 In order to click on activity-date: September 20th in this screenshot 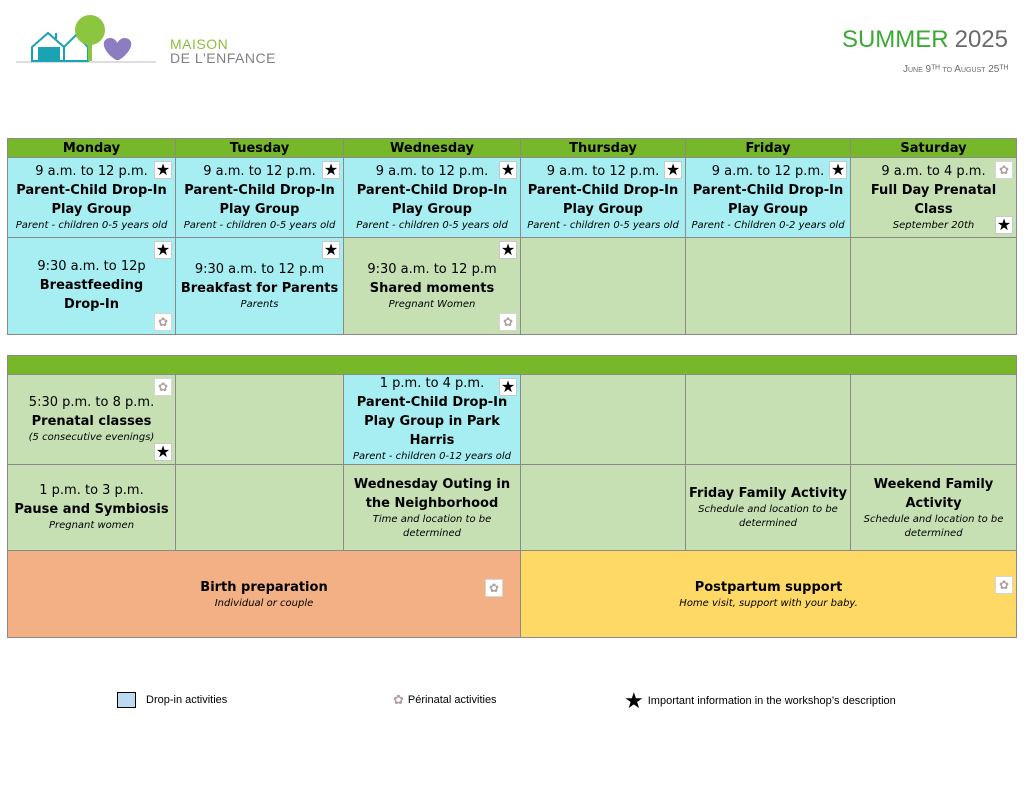, I will do `click(933, 225)`.